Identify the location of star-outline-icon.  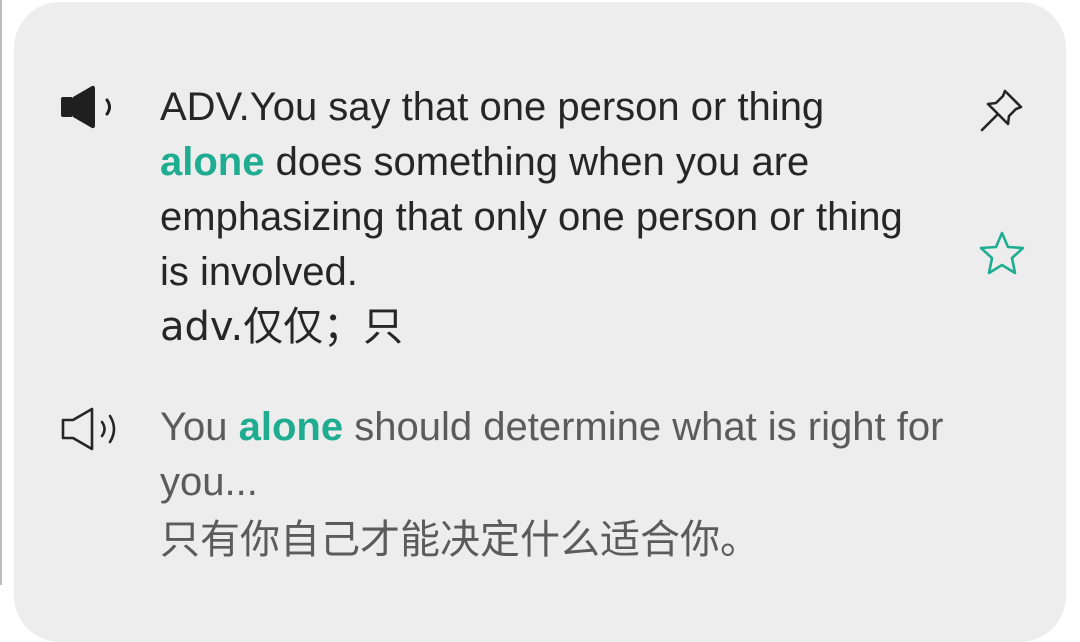
(1002, 254).